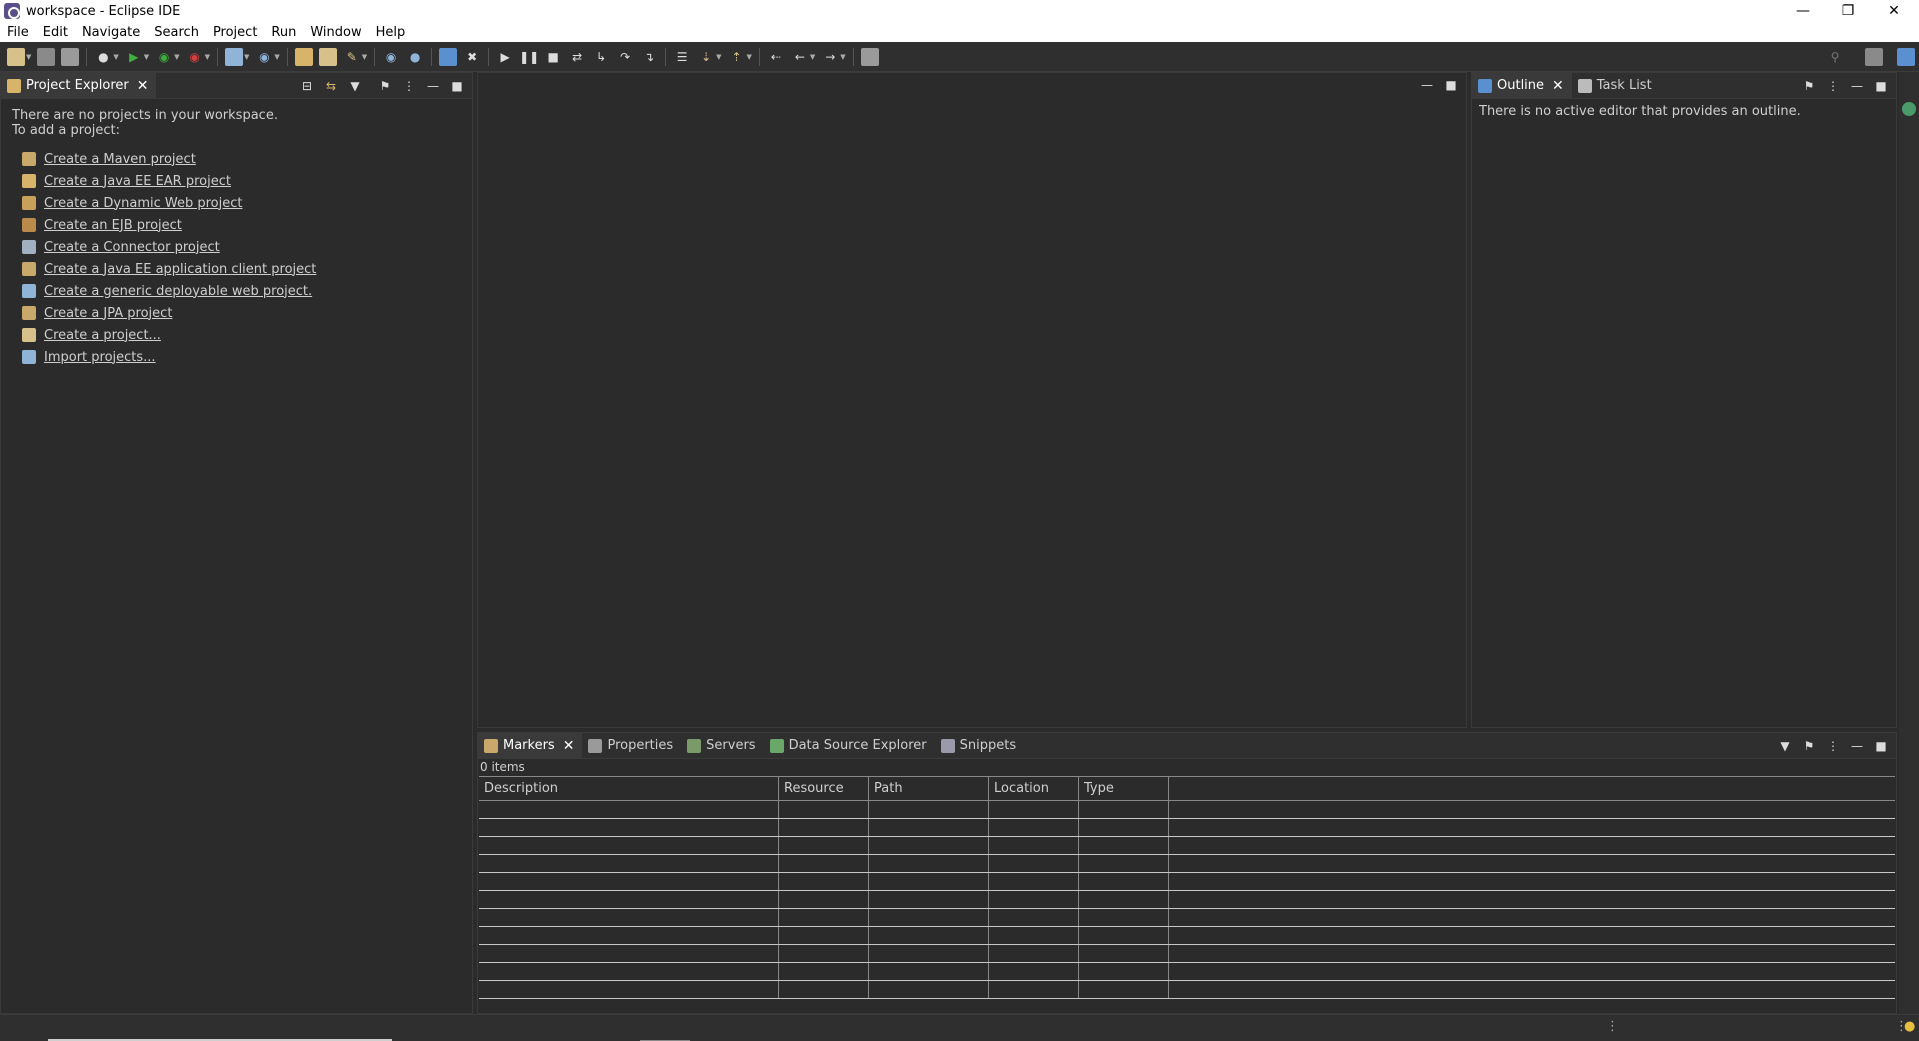  I want to click on previous-annotation-dropdown-icon: ▼, so click(749, 57).